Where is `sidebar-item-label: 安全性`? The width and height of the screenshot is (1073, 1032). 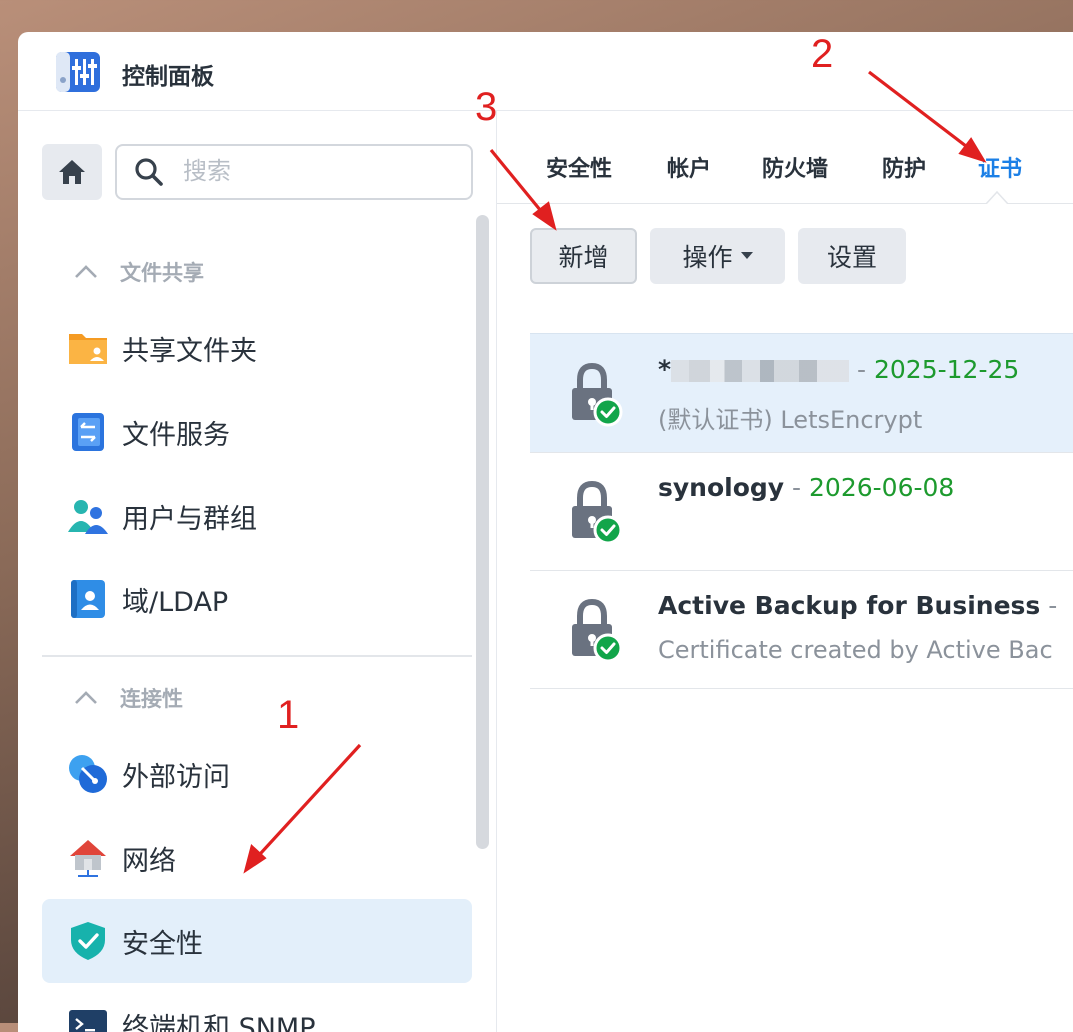
sidebar-item-label: 安全性 is located at coordinates (162, 941).